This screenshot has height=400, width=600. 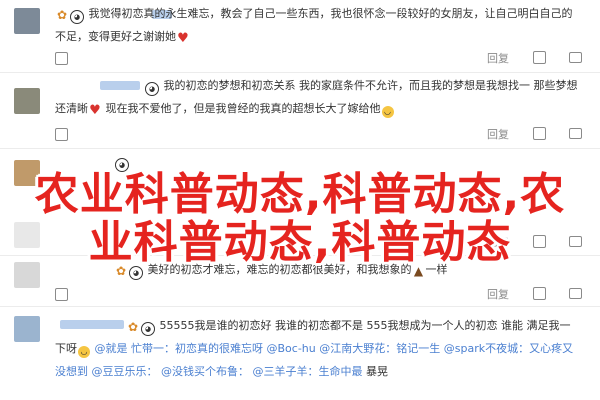 I want to click on mention: @三羊子羊：生命中最, so click(x=308, y=371).